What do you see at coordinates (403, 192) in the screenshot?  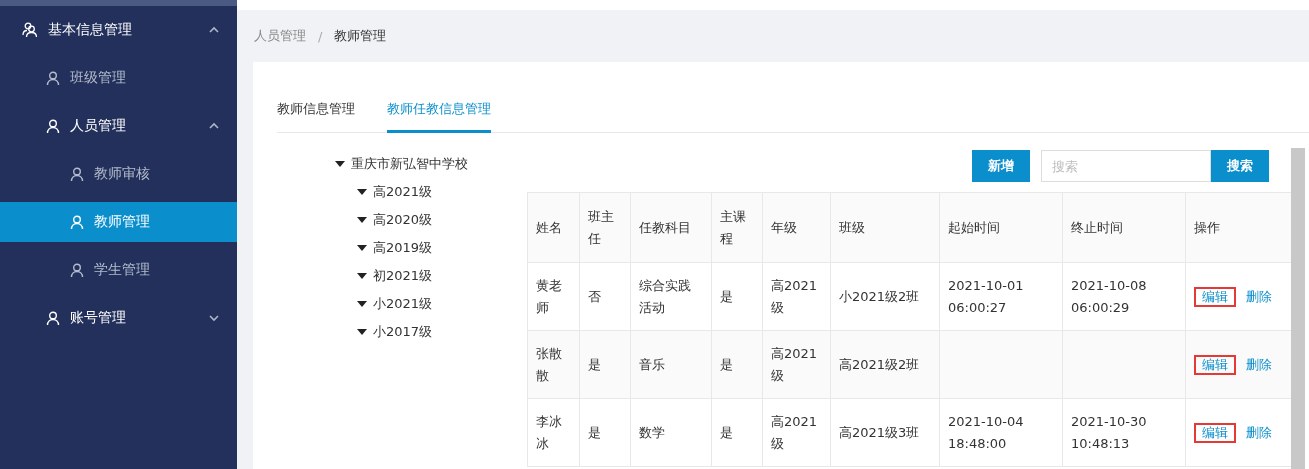 I see `tree-node: 高2021级` at bounding box center [403, 192].